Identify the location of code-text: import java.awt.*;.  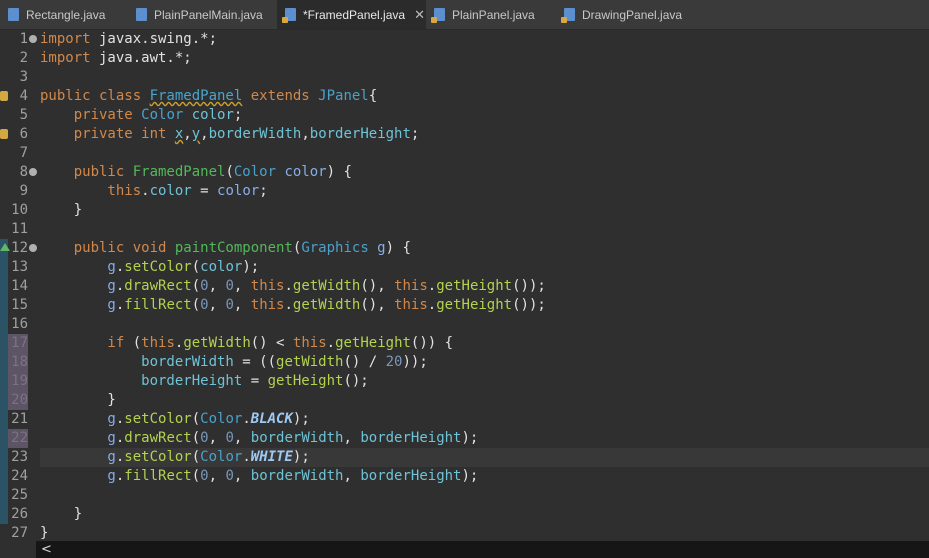
(484, 58).